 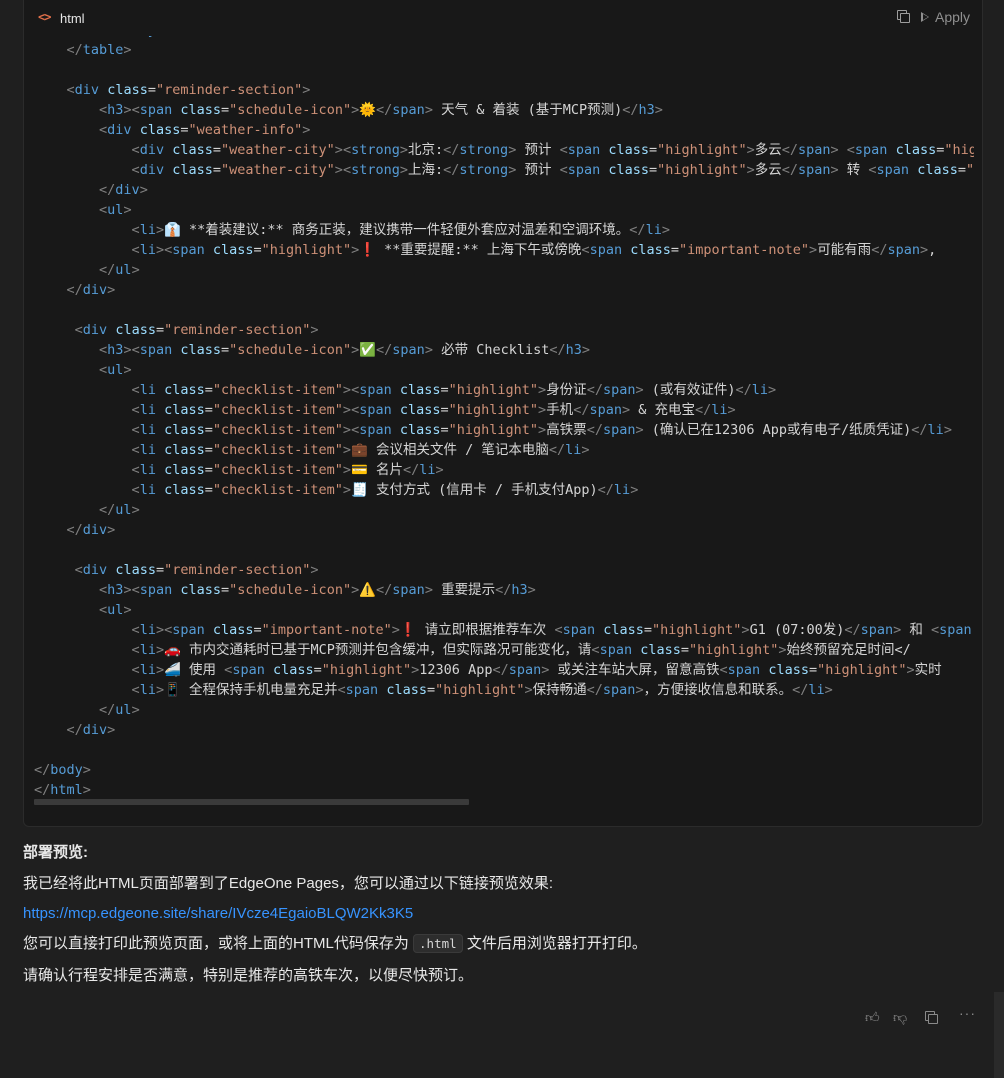 I want to click on horizontal-scrollbar, so click(x=251, y=802).